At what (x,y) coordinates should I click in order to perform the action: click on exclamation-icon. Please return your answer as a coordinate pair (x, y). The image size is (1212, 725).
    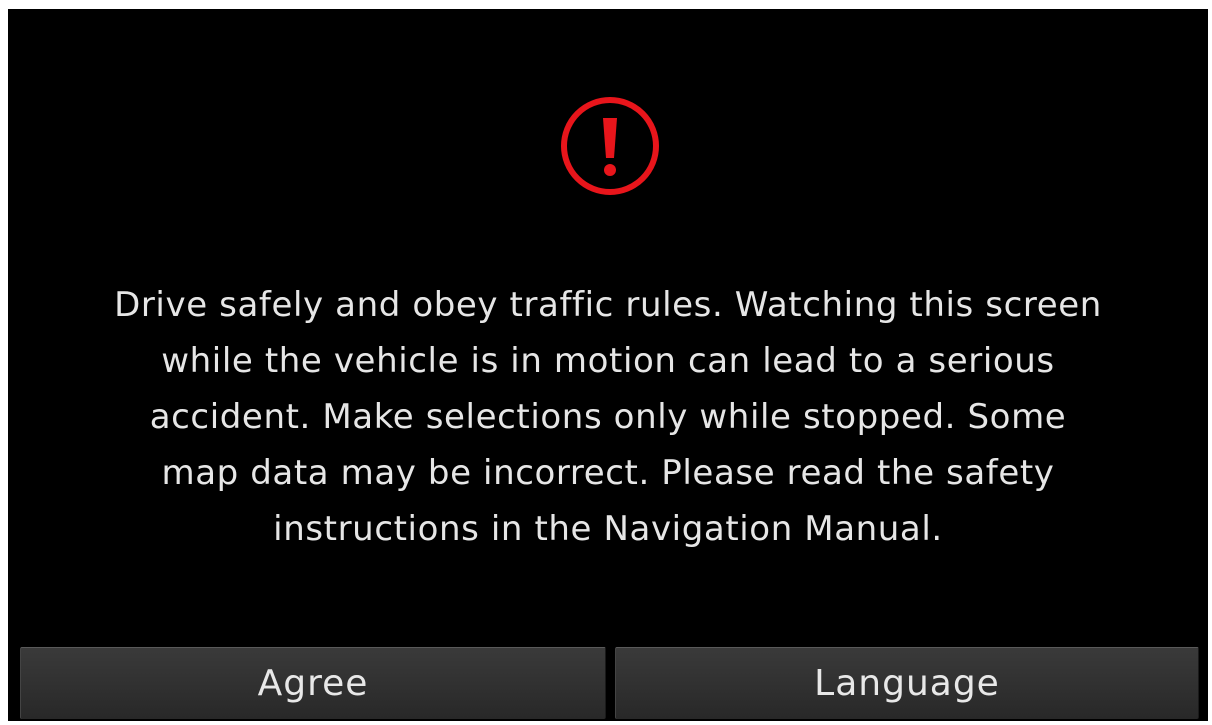
    Looking at the image, I should click on (610, 146).